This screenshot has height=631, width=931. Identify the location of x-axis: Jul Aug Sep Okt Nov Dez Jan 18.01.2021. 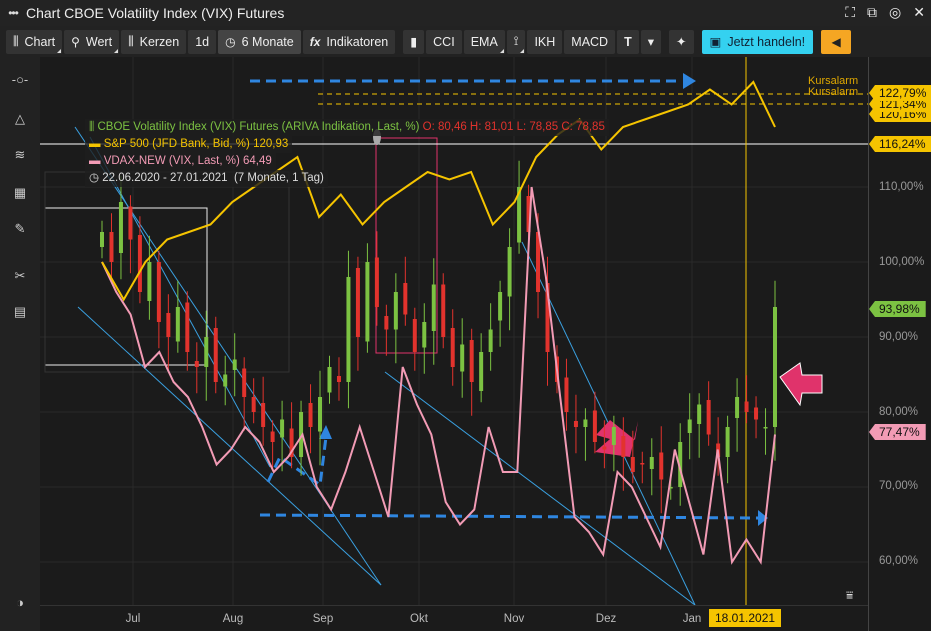
(454, 618).